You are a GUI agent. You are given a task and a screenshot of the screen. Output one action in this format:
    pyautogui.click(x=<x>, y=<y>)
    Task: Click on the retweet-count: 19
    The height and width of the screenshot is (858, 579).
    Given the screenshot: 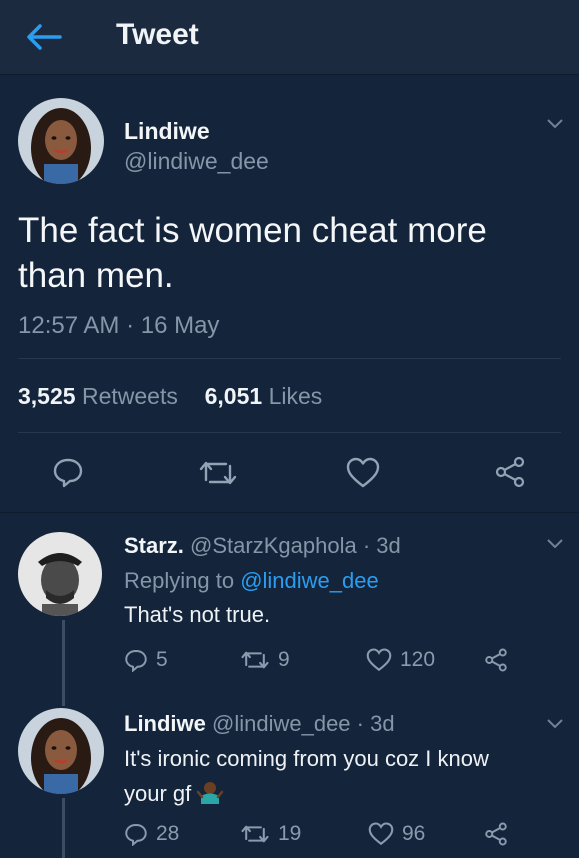 What is the action you would take?
    pyautogui.click(x=290, y=833)
    